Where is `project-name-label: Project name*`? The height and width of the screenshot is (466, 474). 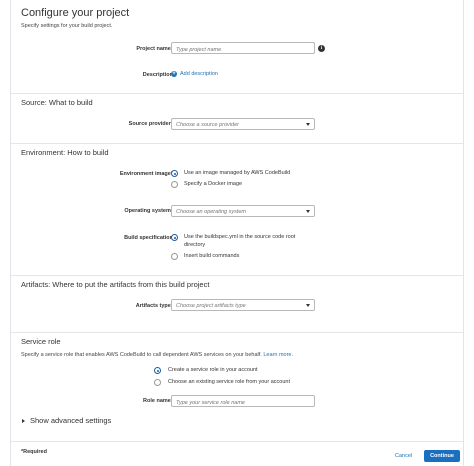
project-name-label: Project name* is located at coordinates (154, 49).